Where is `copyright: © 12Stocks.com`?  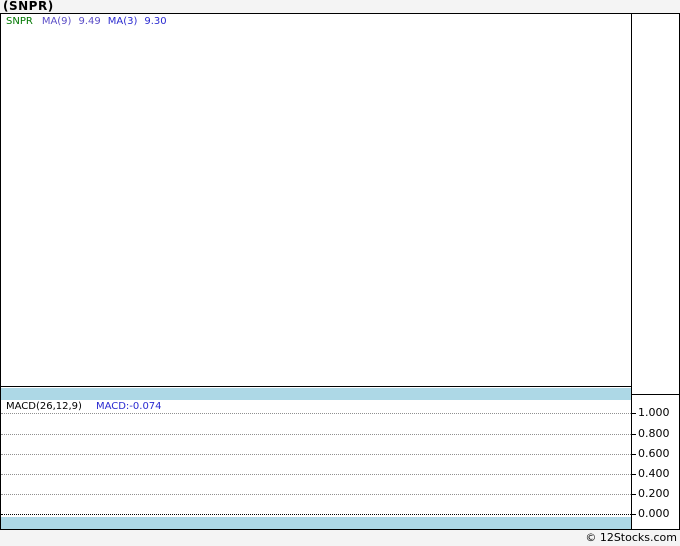 copyright: © 12Stocks.com is located at coordinates (631, 537).